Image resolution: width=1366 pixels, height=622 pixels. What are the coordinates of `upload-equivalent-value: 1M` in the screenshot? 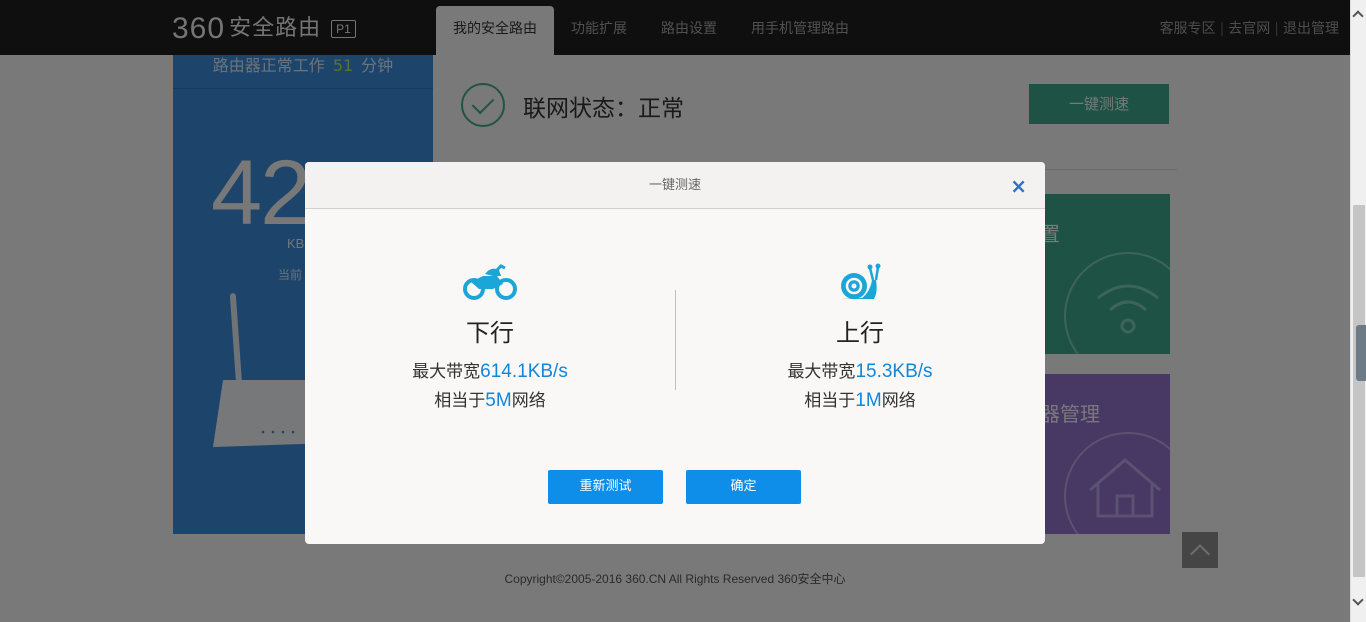 It's located at (868, 400).